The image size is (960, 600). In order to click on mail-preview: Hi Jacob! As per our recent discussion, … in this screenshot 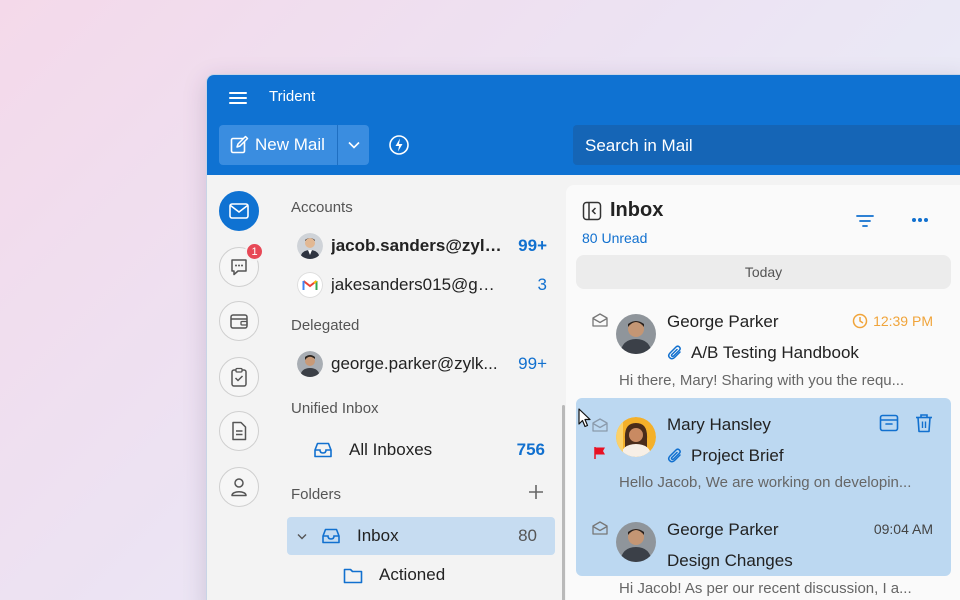, I will do `click(765, 588)`.